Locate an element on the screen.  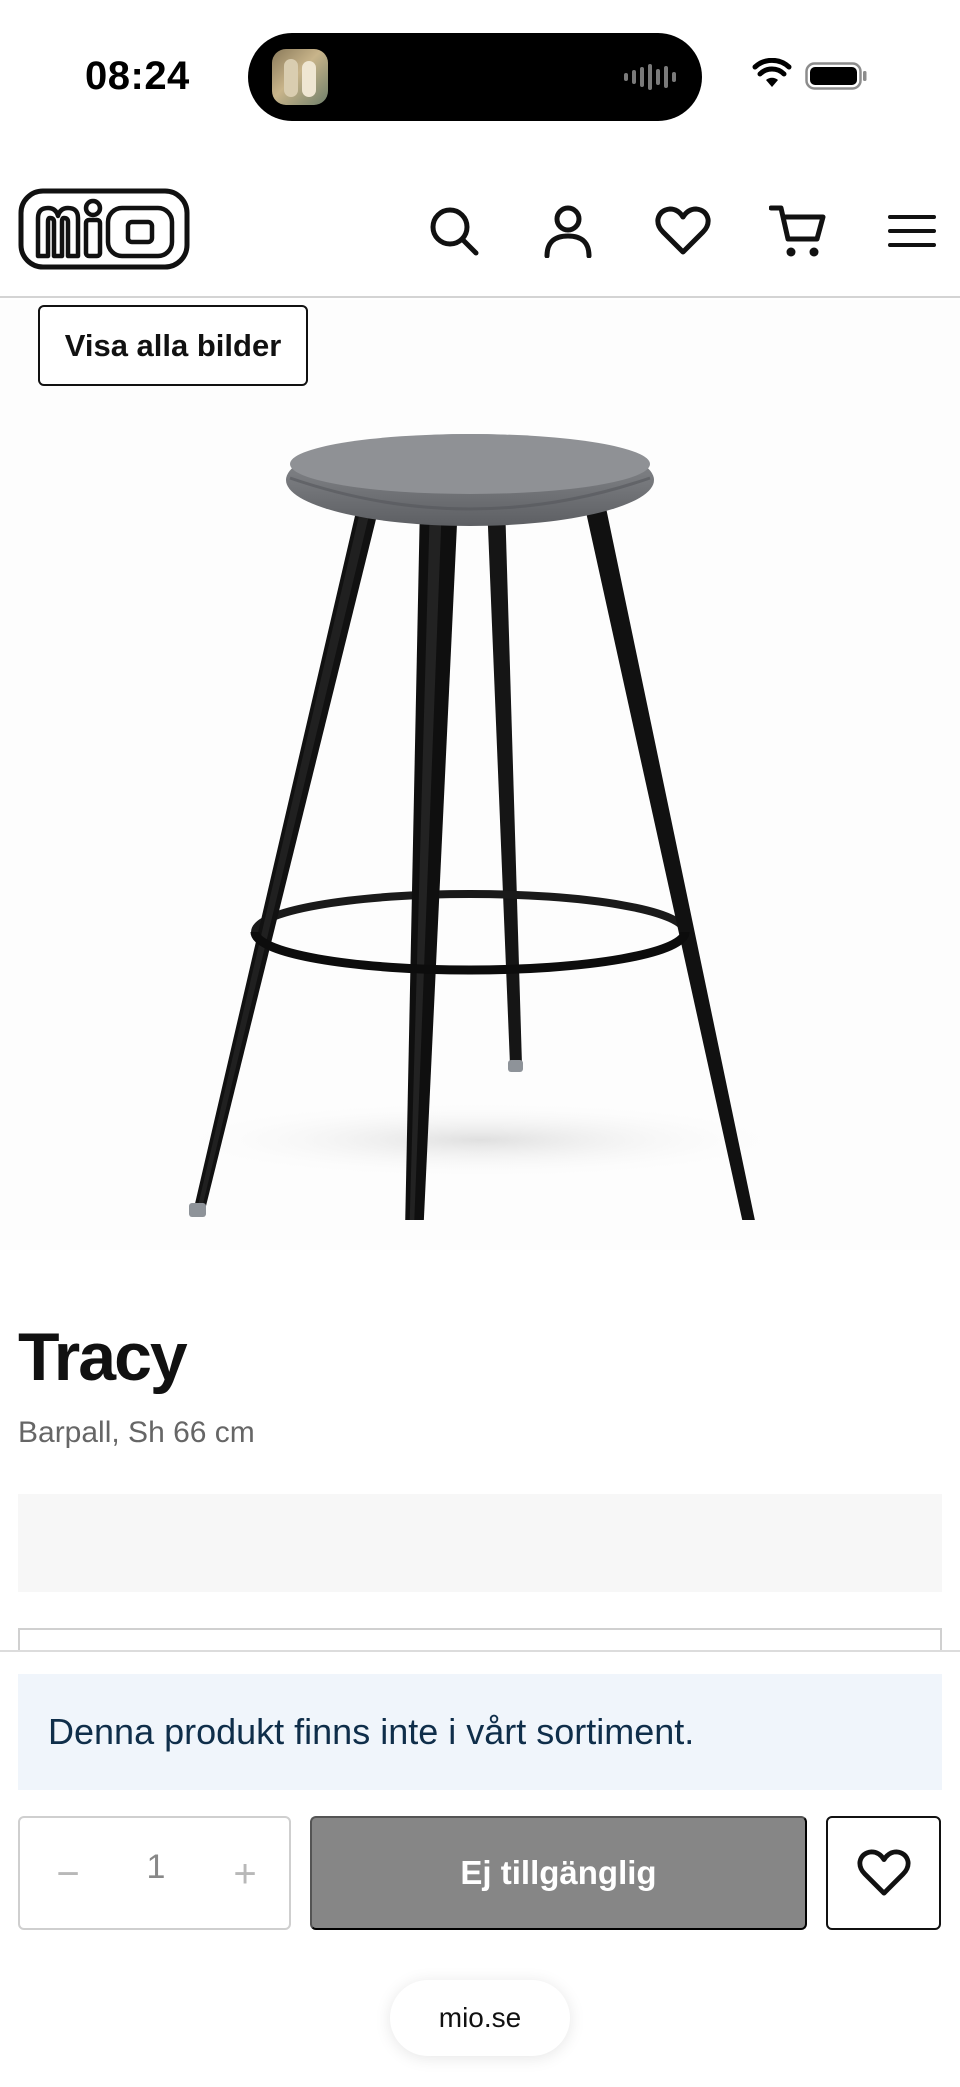
now-playing-artwork is located at coordinates (300, 77).